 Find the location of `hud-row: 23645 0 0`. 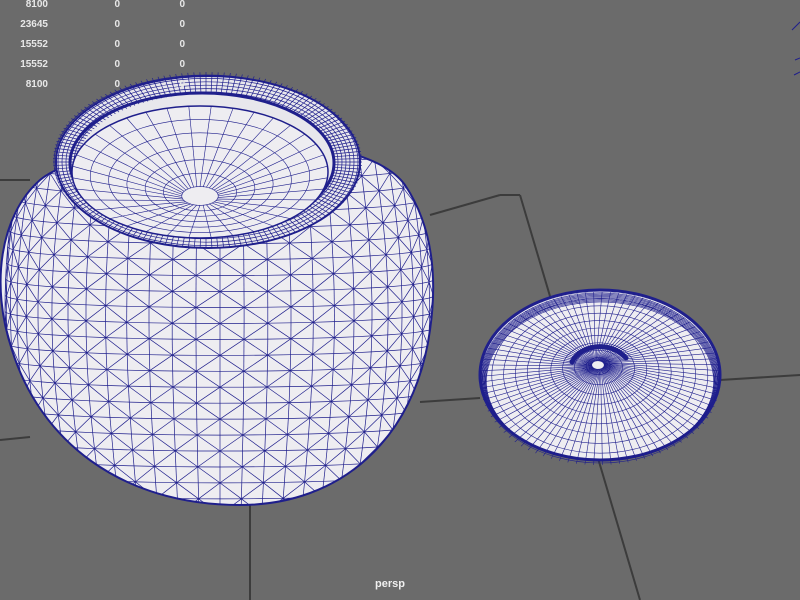

hud-row: 23645 0 0 is located at coordinates (100, 25).